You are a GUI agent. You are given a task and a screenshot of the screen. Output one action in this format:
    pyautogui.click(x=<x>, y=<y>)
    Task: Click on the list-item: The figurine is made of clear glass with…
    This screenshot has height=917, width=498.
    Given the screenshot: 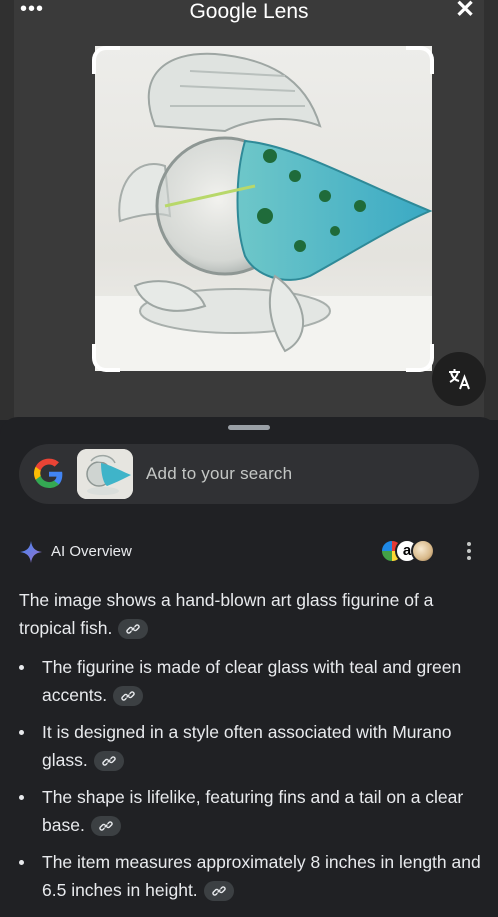 What is the action you would take?
    pyautogui.click(x=250, y=681)
    